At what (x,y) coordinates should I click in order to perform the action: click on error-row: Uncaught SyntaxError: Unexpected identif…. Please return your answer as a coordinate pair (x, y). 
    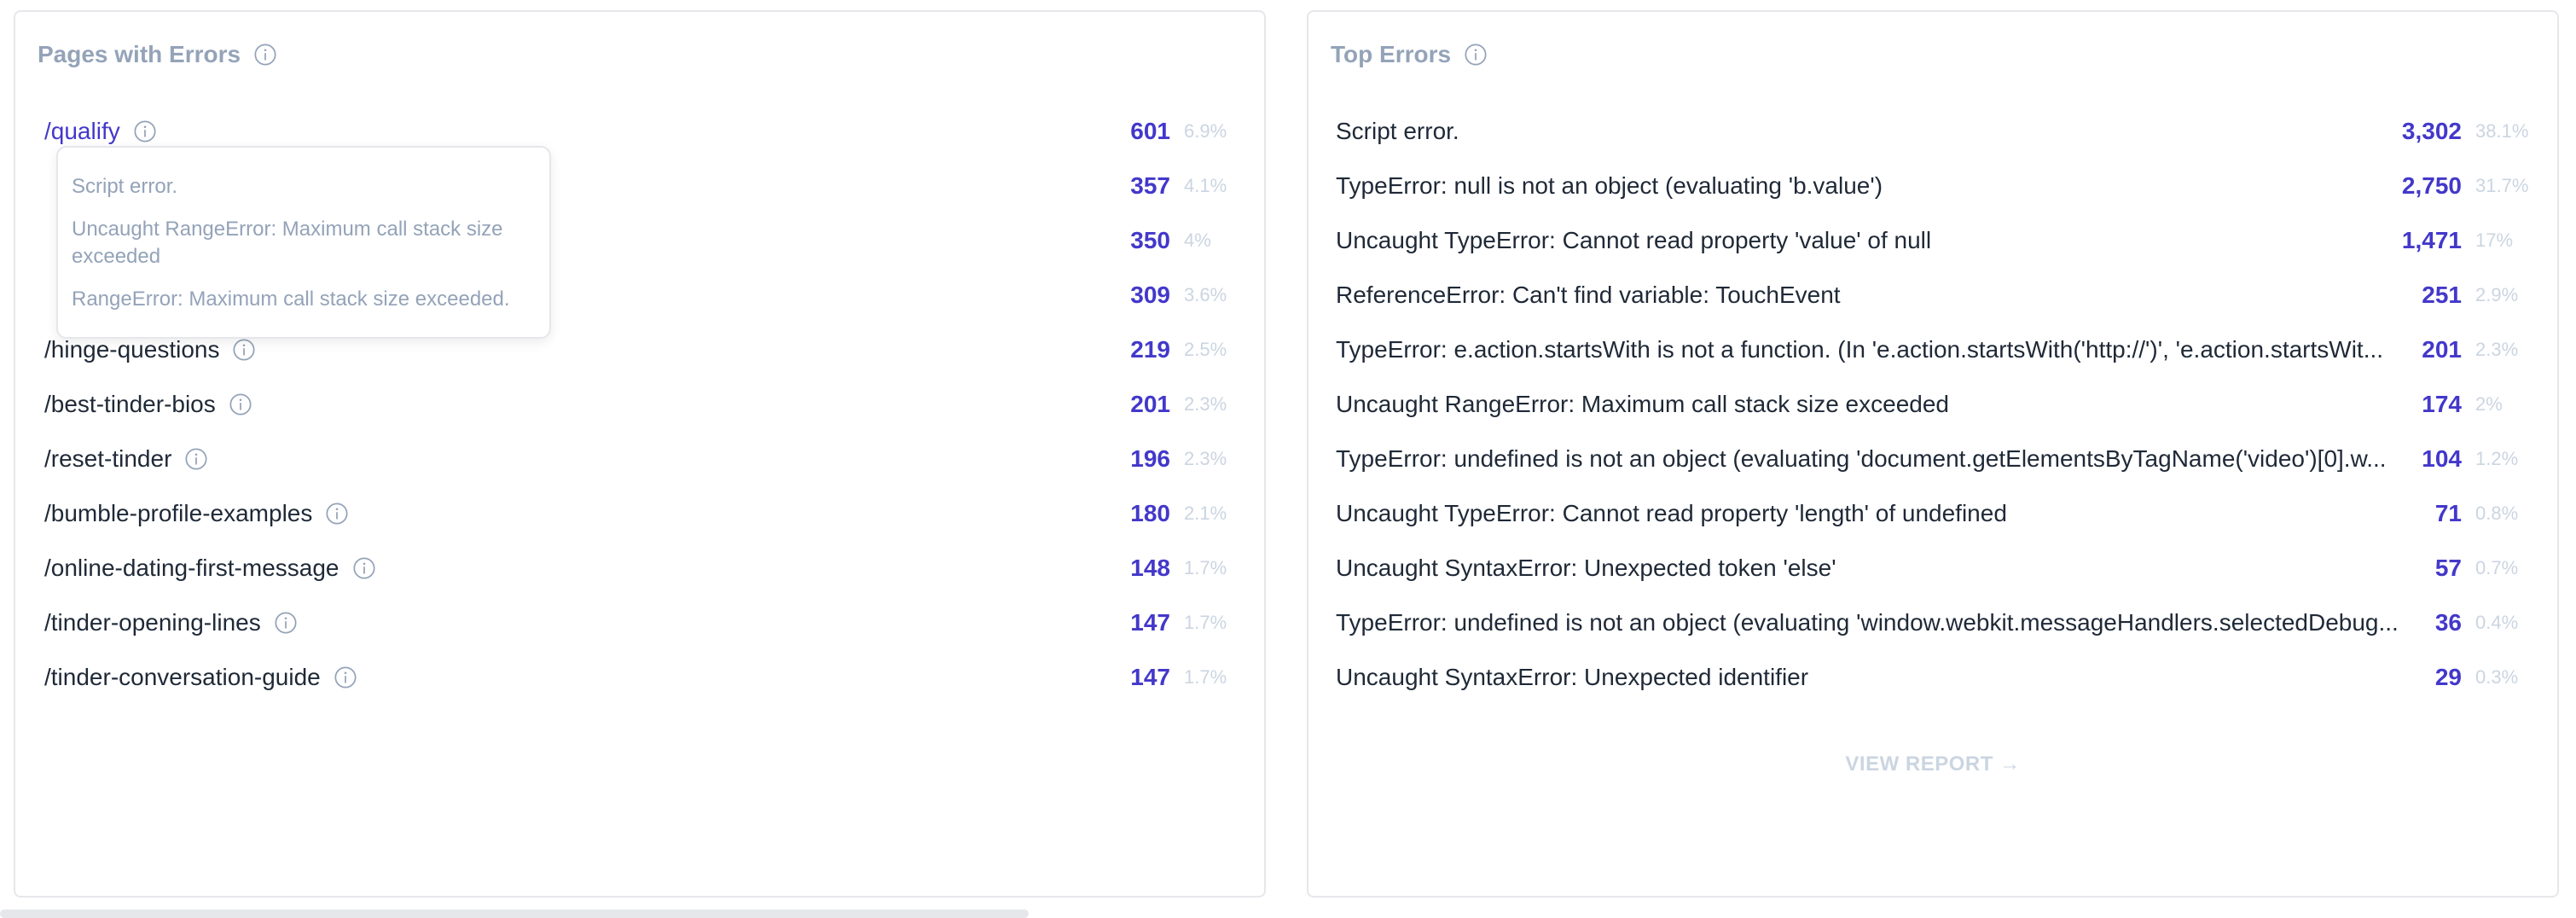
    Looking at the image, I should click on (1932, 677).